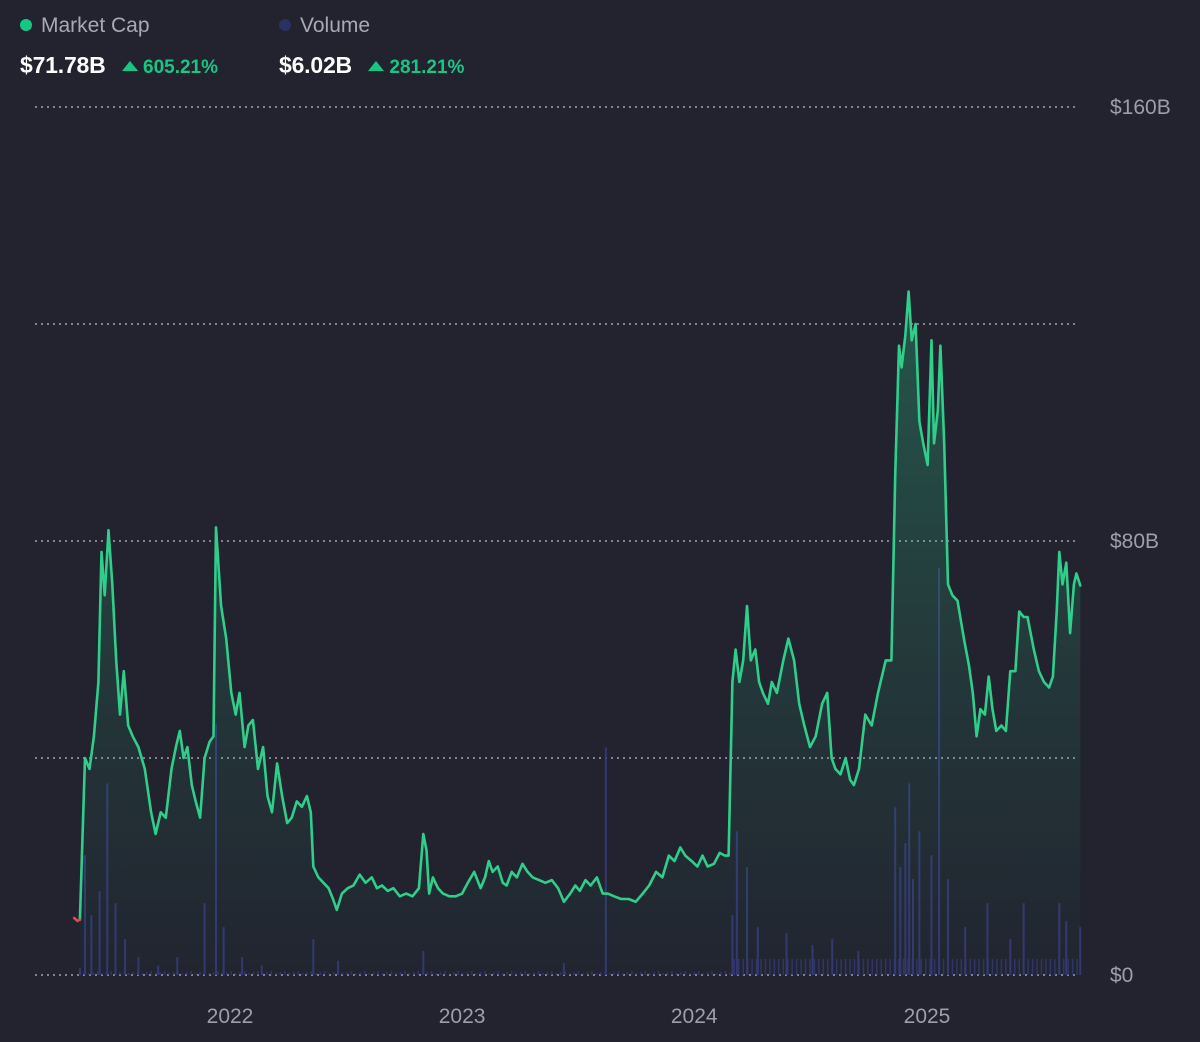  What do you see at coordinates (462, 1016) in the screenshot?
I see `x-tick-label: 2023` at bounding box center [462, 1016].